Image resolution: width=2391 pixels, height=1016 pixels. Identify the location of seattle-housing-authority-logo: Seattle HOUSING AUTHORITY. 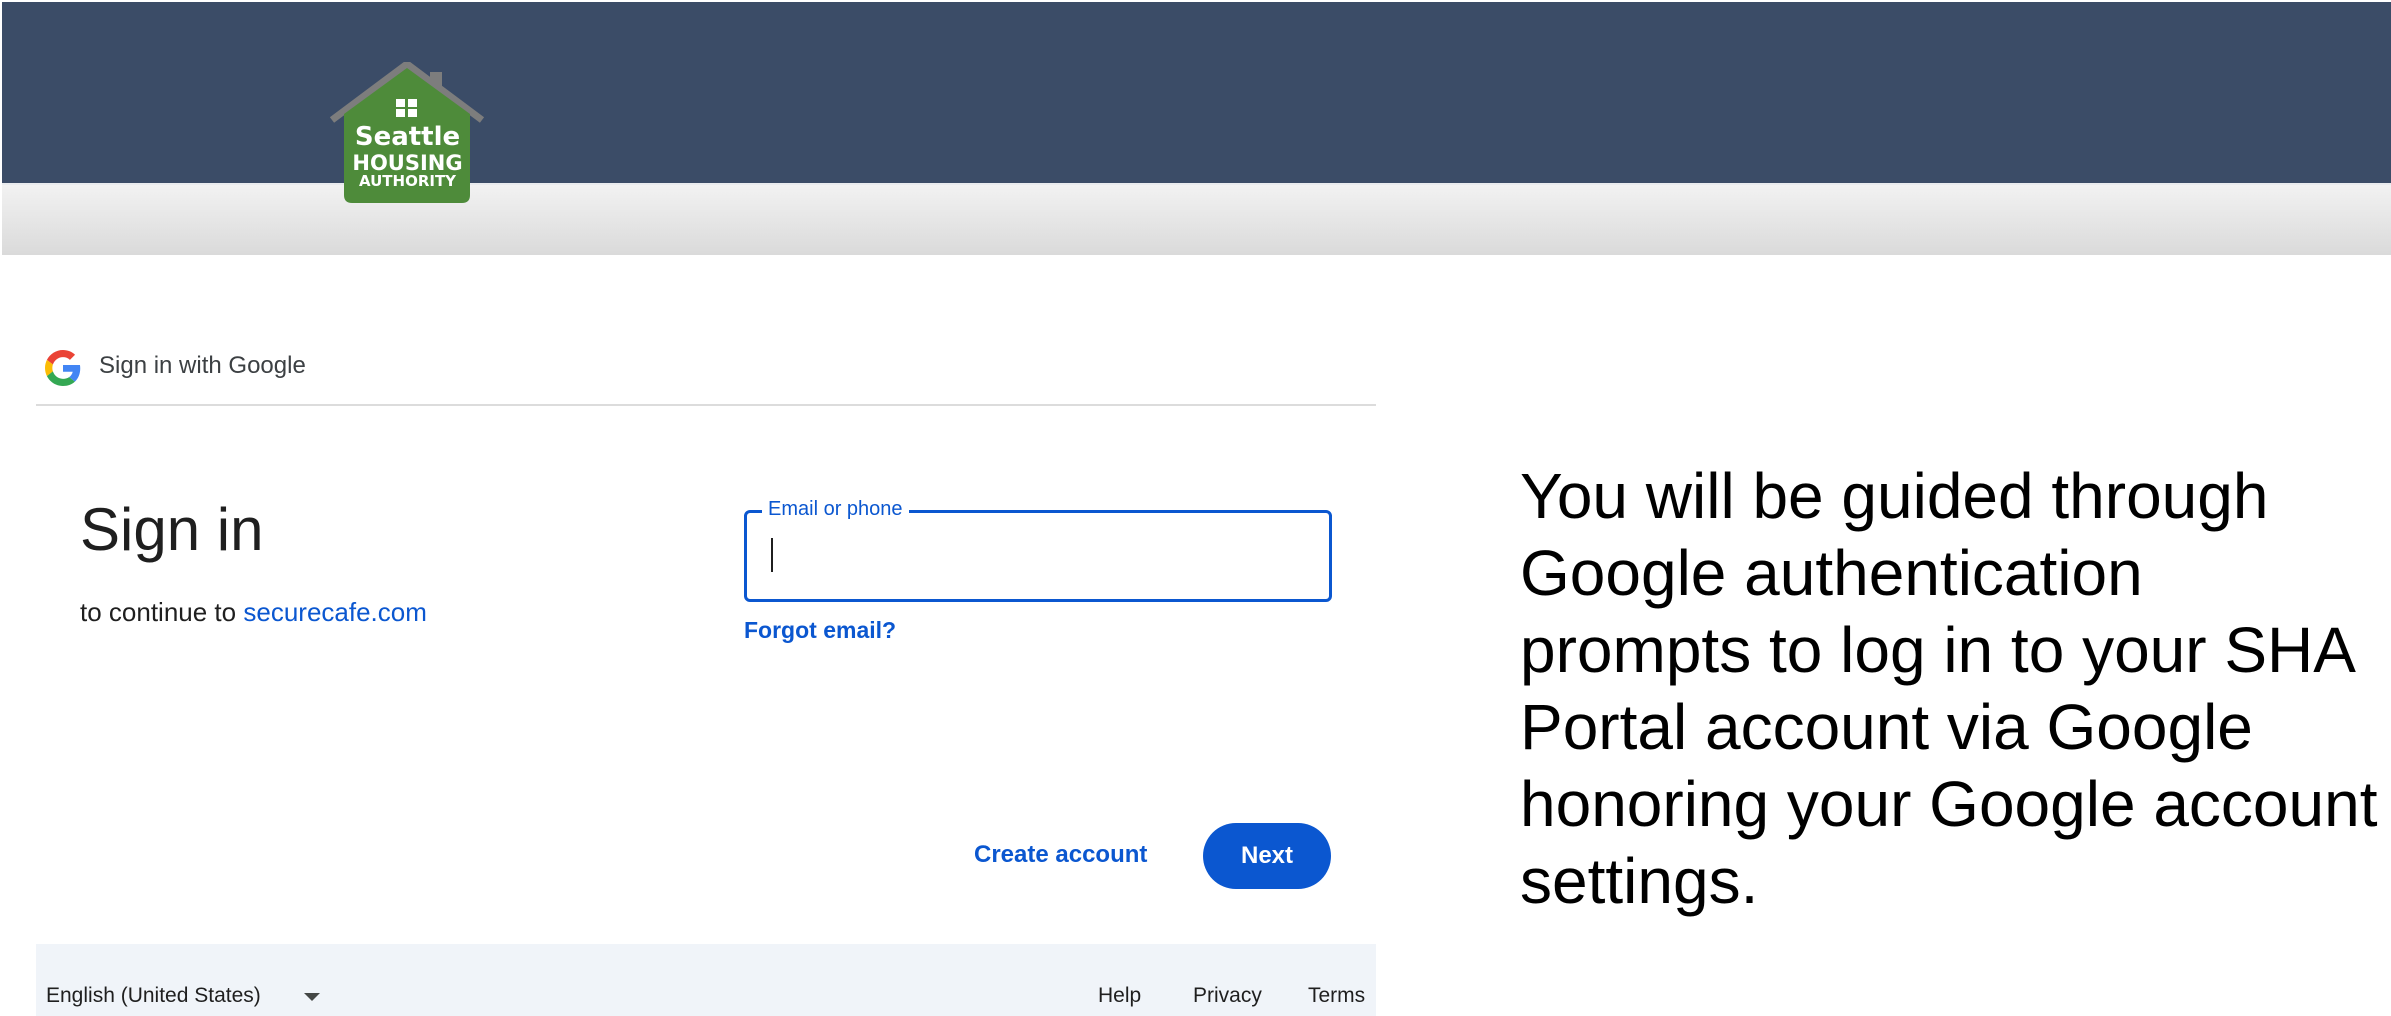
(407, 134).